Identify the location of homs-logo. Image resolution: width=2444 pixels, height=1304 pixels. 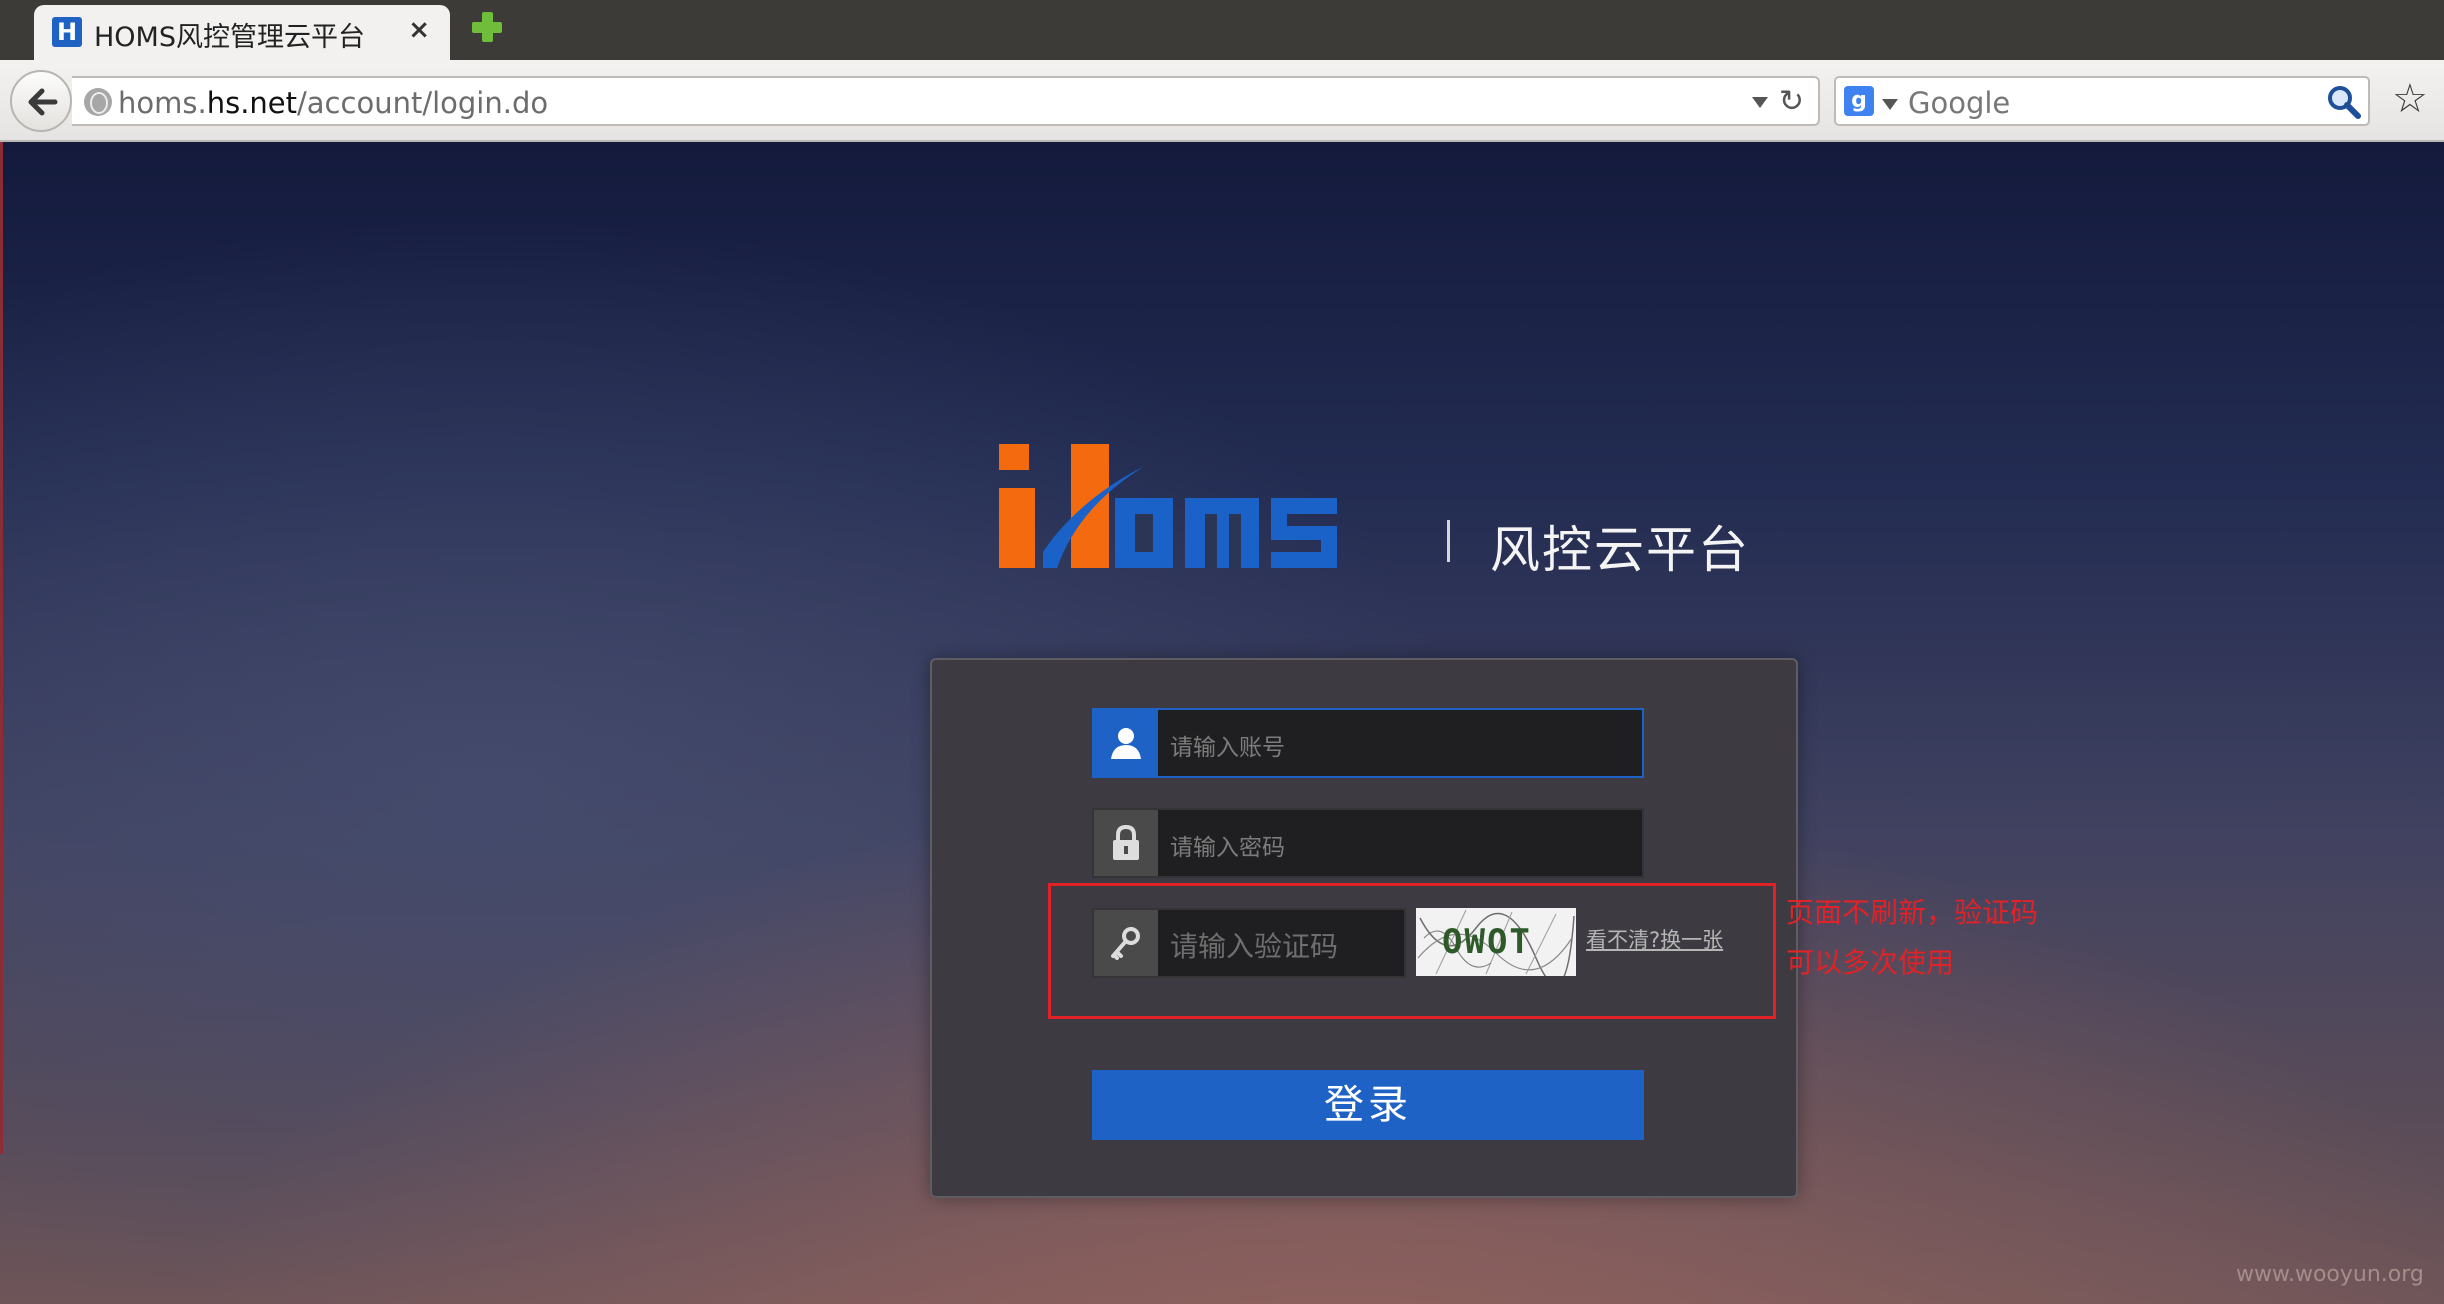
(1195, 507).